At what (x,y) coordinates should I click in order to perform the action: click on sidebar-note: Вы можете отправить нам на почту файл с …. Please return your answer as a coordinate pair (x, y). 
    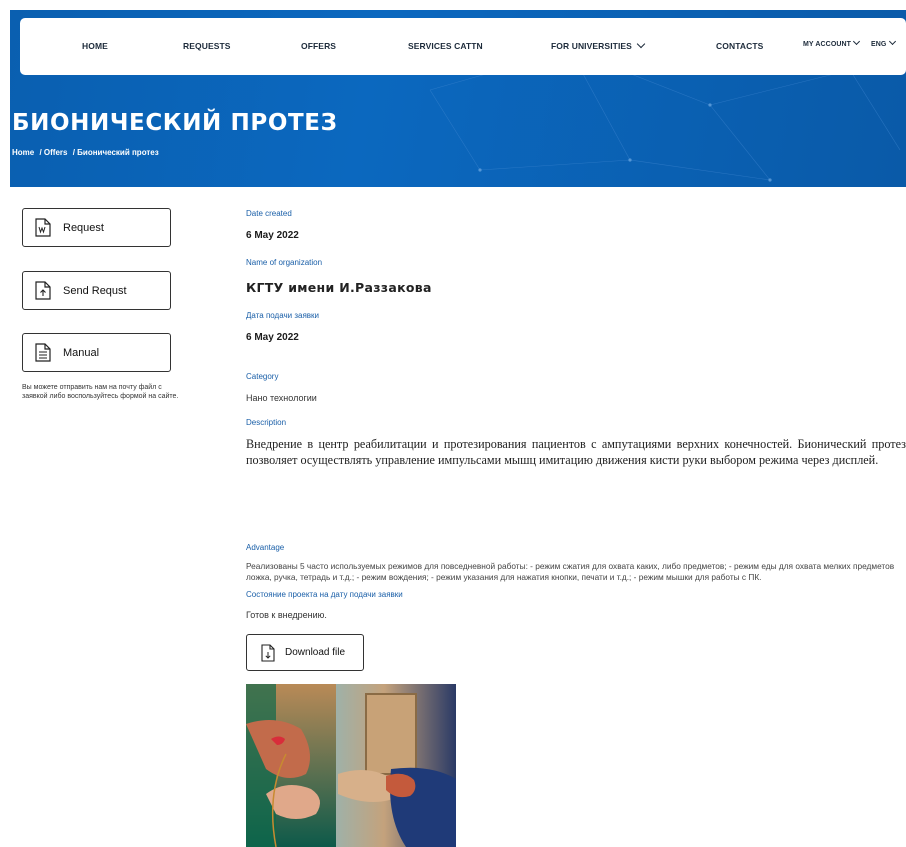
    Looking at the image, I should click on (100, 392).